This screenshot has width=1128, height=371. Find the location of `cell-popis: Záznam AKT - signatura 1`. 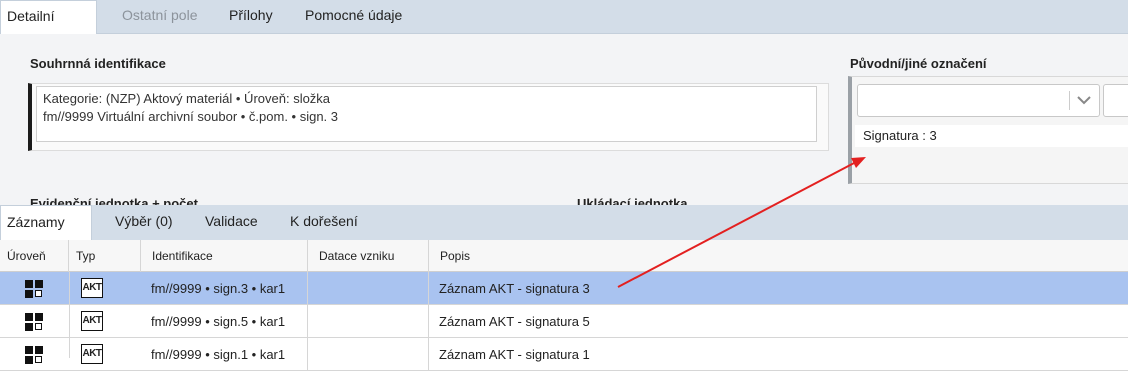

cell-popis: Záznam AKT - signatura 1 is located at coordinates (514, 354).